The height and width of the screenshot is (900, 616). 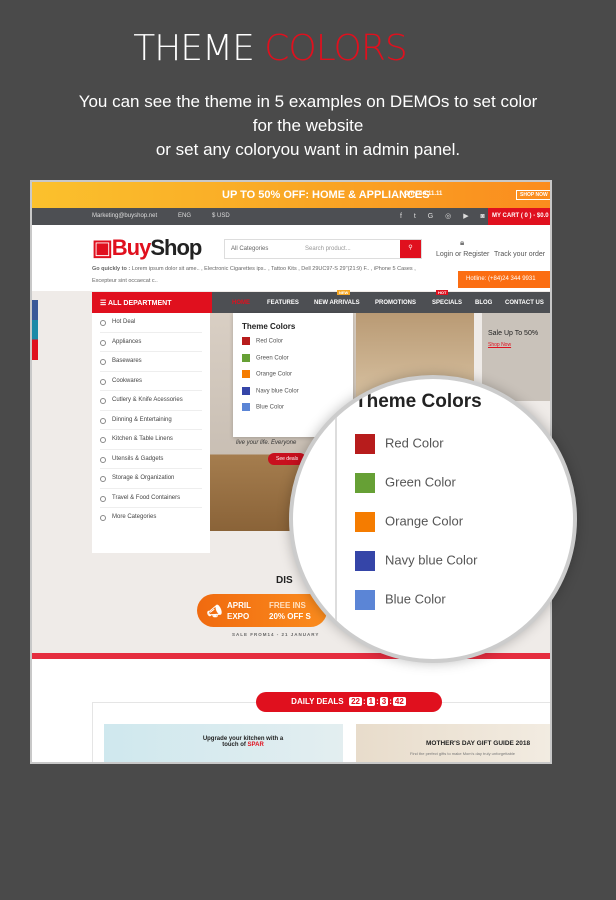 I want to click on category-select: All Categories, so click(x=249, y=249).